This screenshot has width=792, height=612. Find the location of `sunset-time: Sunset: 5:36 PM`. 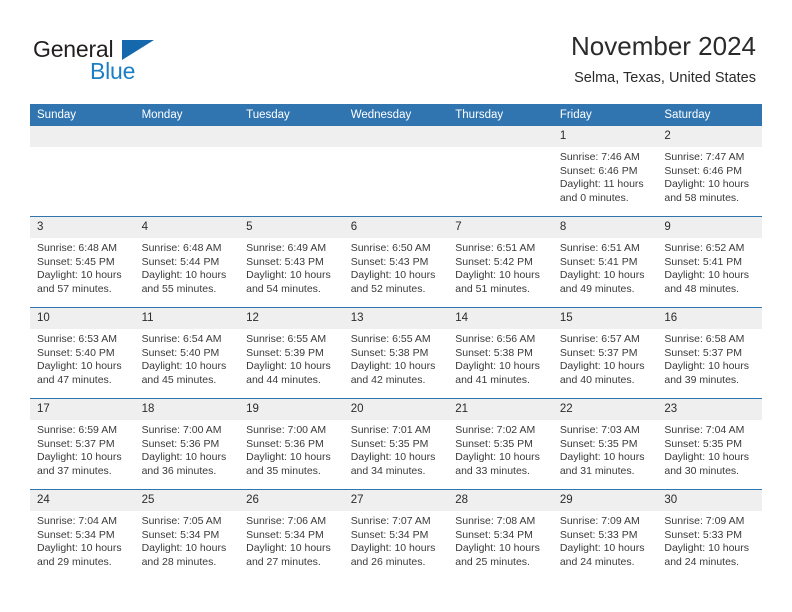

sunset-time: Sunset: 5:36 PM is located at coordinates (285, 443).